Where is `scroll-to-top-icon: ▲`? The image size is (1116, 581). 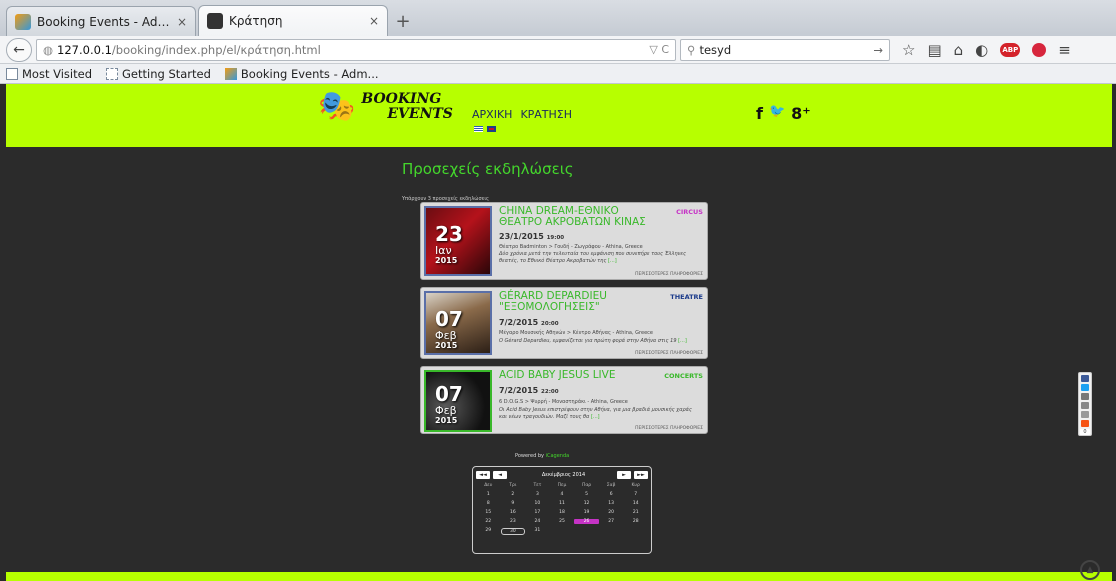
scroll-to-top-icon: ▲ is located at coordinates (1090, 570).